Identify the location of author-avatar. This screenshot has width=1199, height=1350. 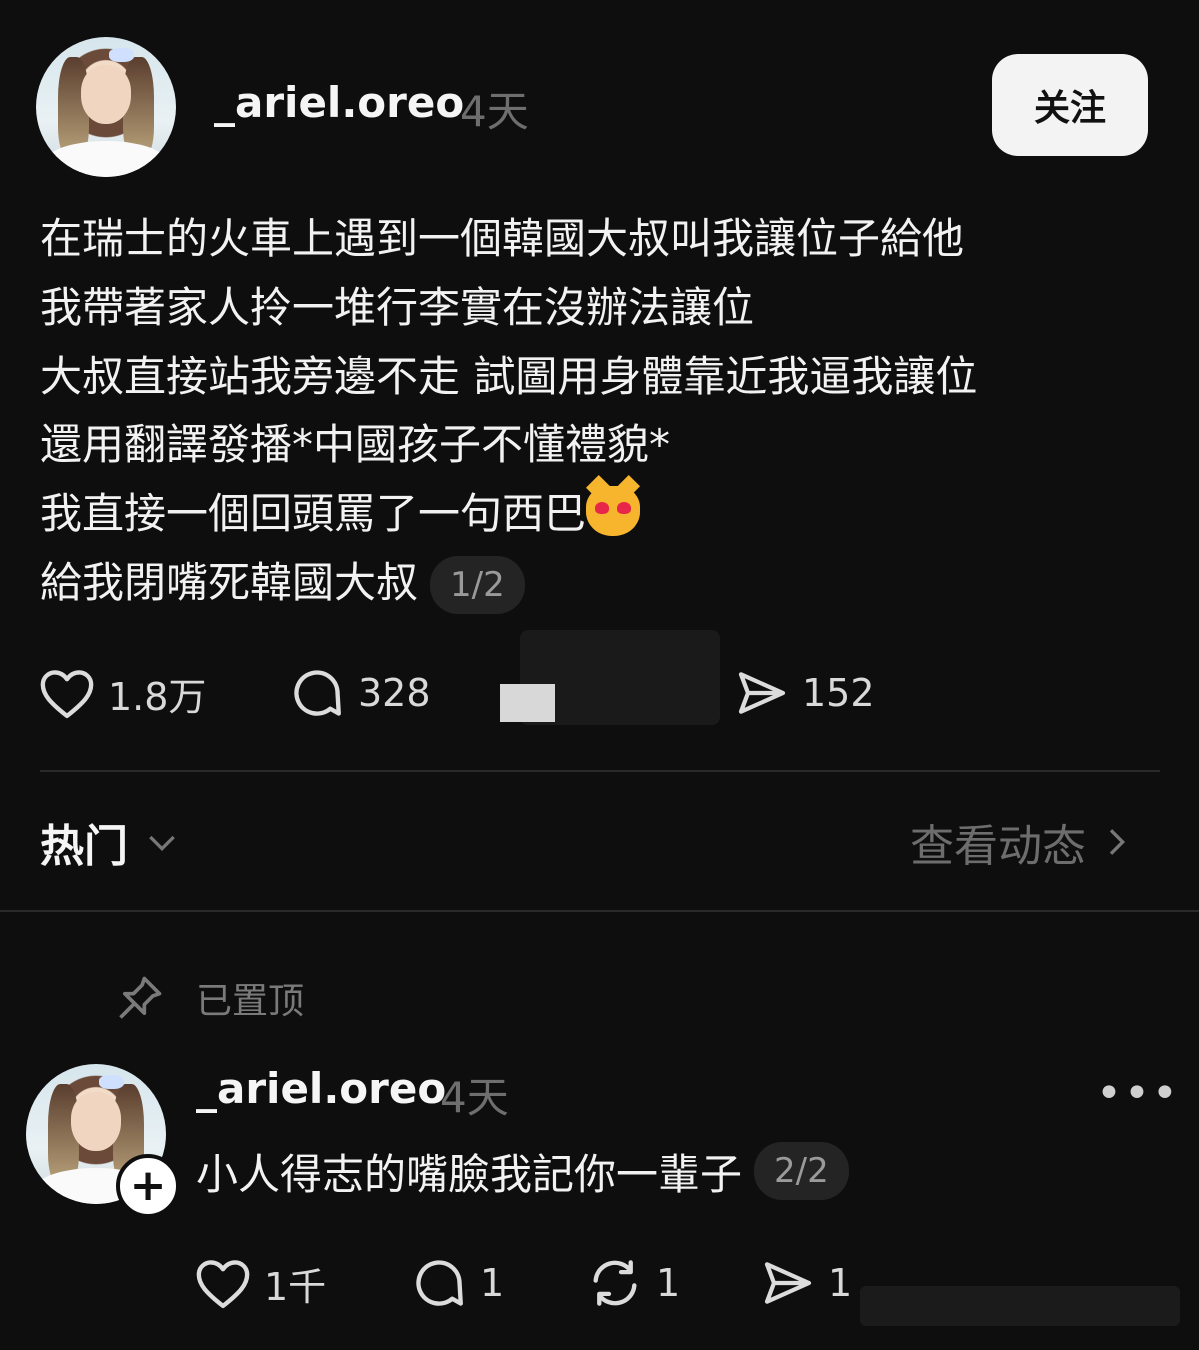
(106, 107).